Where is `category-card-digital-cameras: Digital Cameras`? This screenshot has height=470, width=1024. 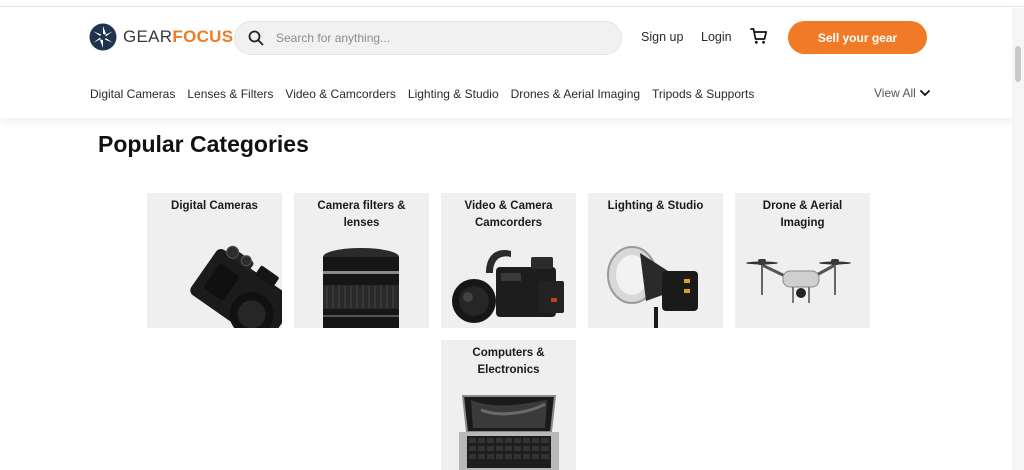 category-card-digital-cameras: Digital Cameras is located at coordinates (214, 260).